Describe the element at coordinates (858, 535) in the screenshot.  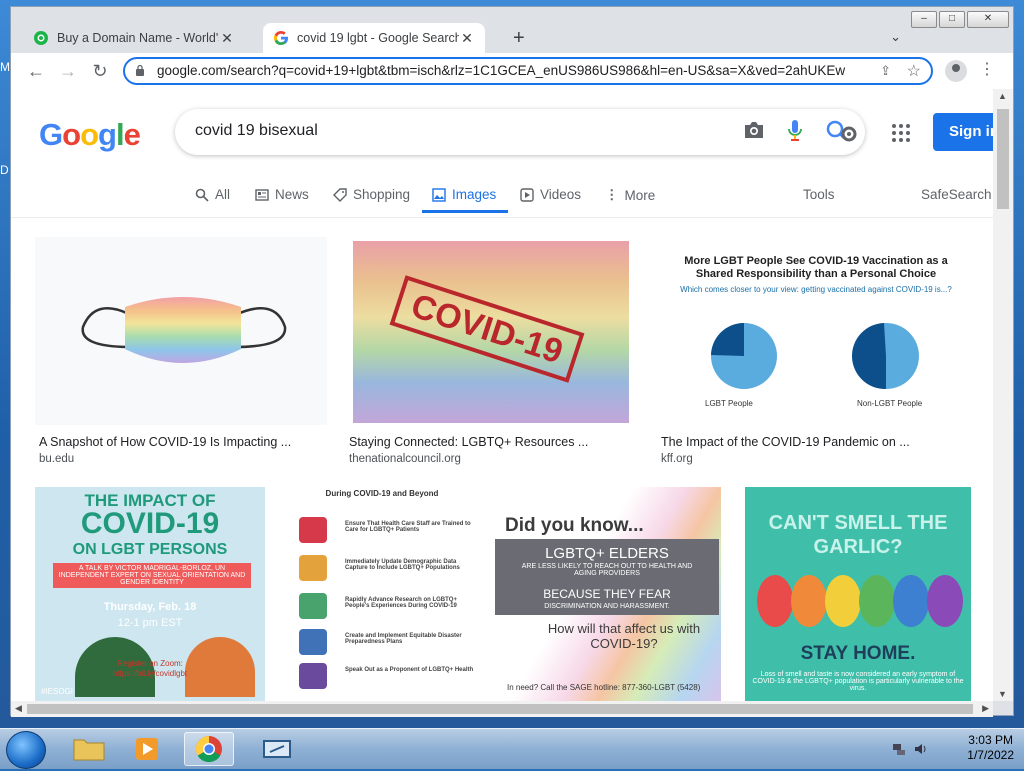
I see `garlic-title: CAN'T SMELL THE GARLIC?` at that location.